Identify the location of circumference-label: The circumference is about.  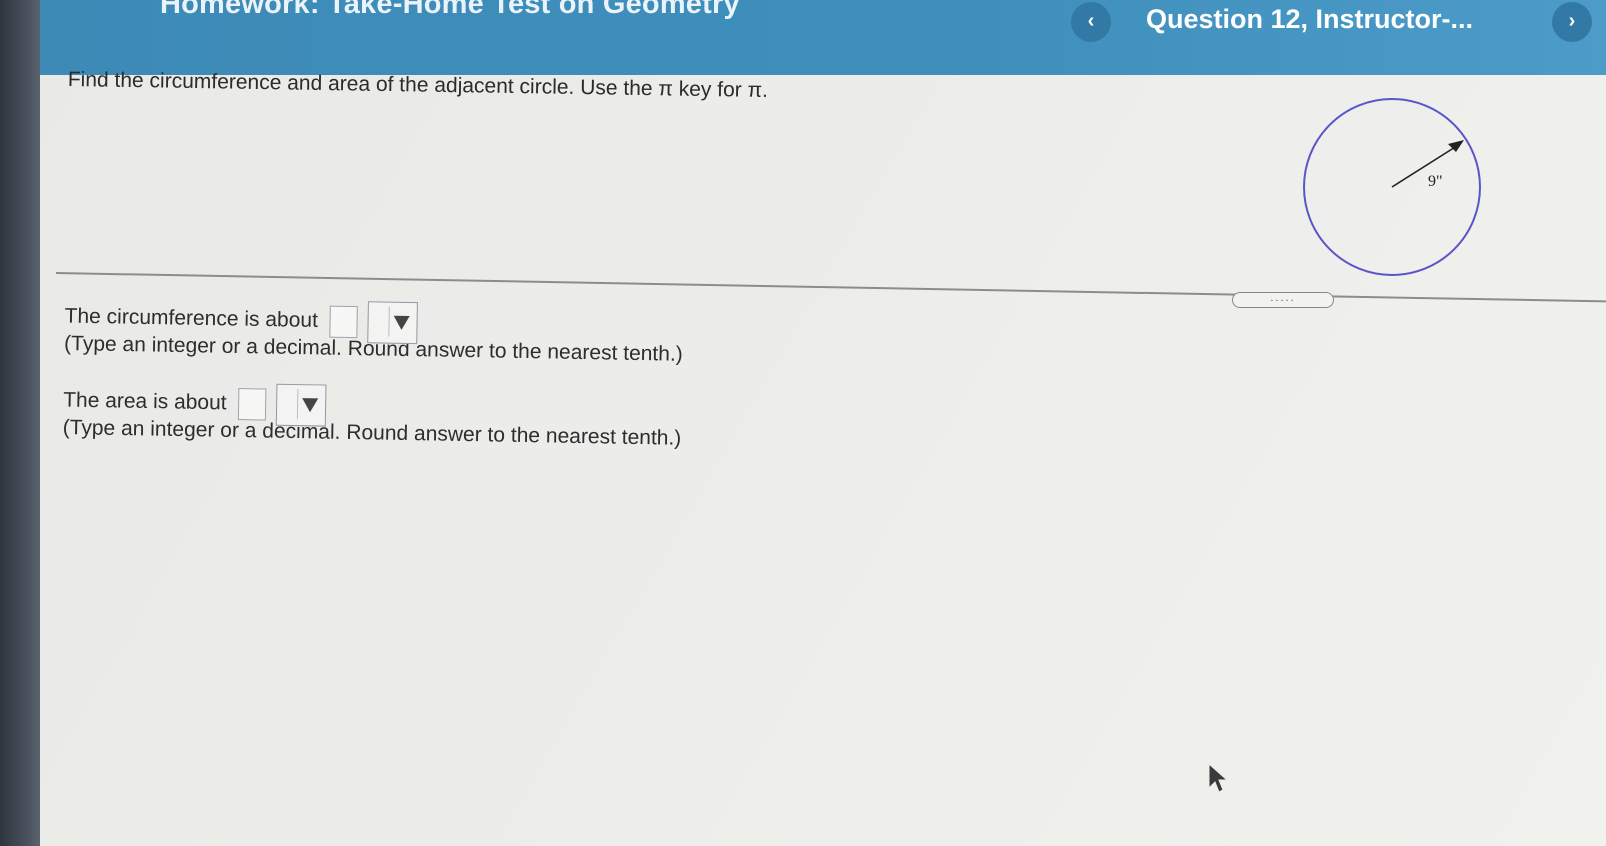
(191, 318).